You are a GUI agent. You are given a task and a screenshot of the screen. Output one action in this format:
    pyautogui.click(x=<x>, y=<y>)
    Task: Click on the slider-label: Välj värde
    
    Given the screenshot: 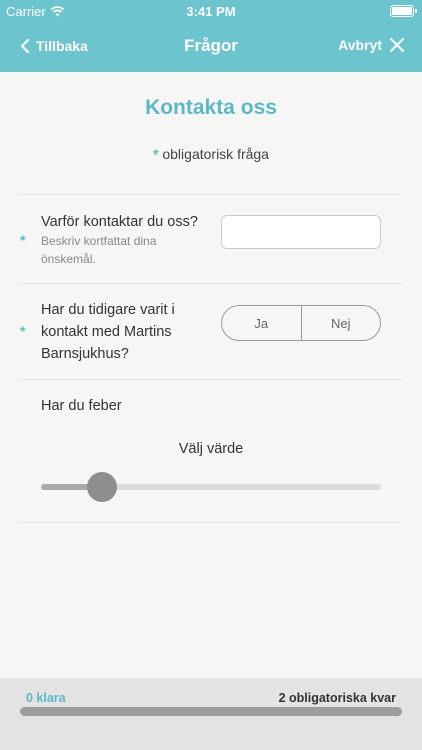 What is the action you would take?
    pyautogui.click(x=211, y=449)
    